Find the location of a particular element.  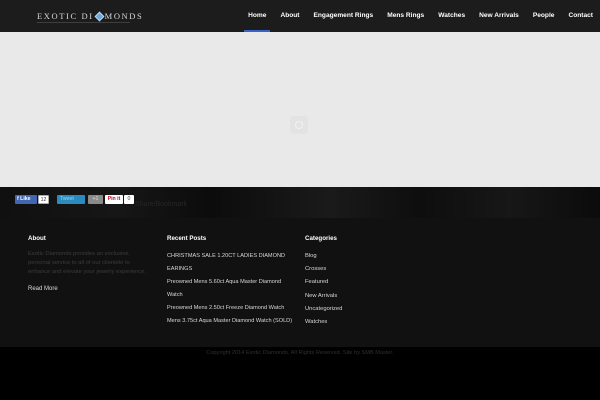

about-heading: About is located at coordinates (37, 238).